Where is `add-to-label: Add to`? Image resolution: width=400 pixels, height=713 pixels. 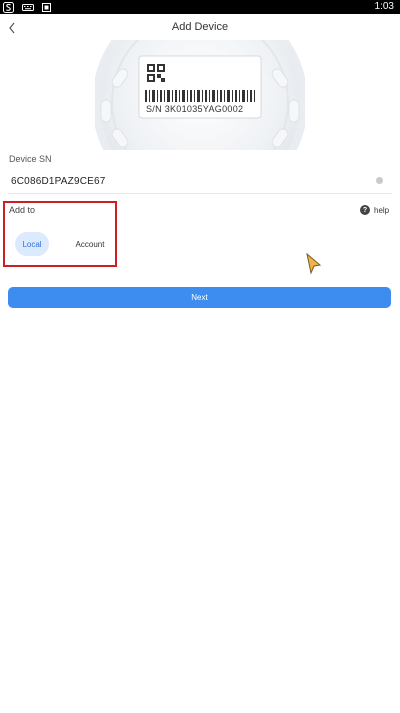 add-to-label: Add to is located at coordinates (22, 210).